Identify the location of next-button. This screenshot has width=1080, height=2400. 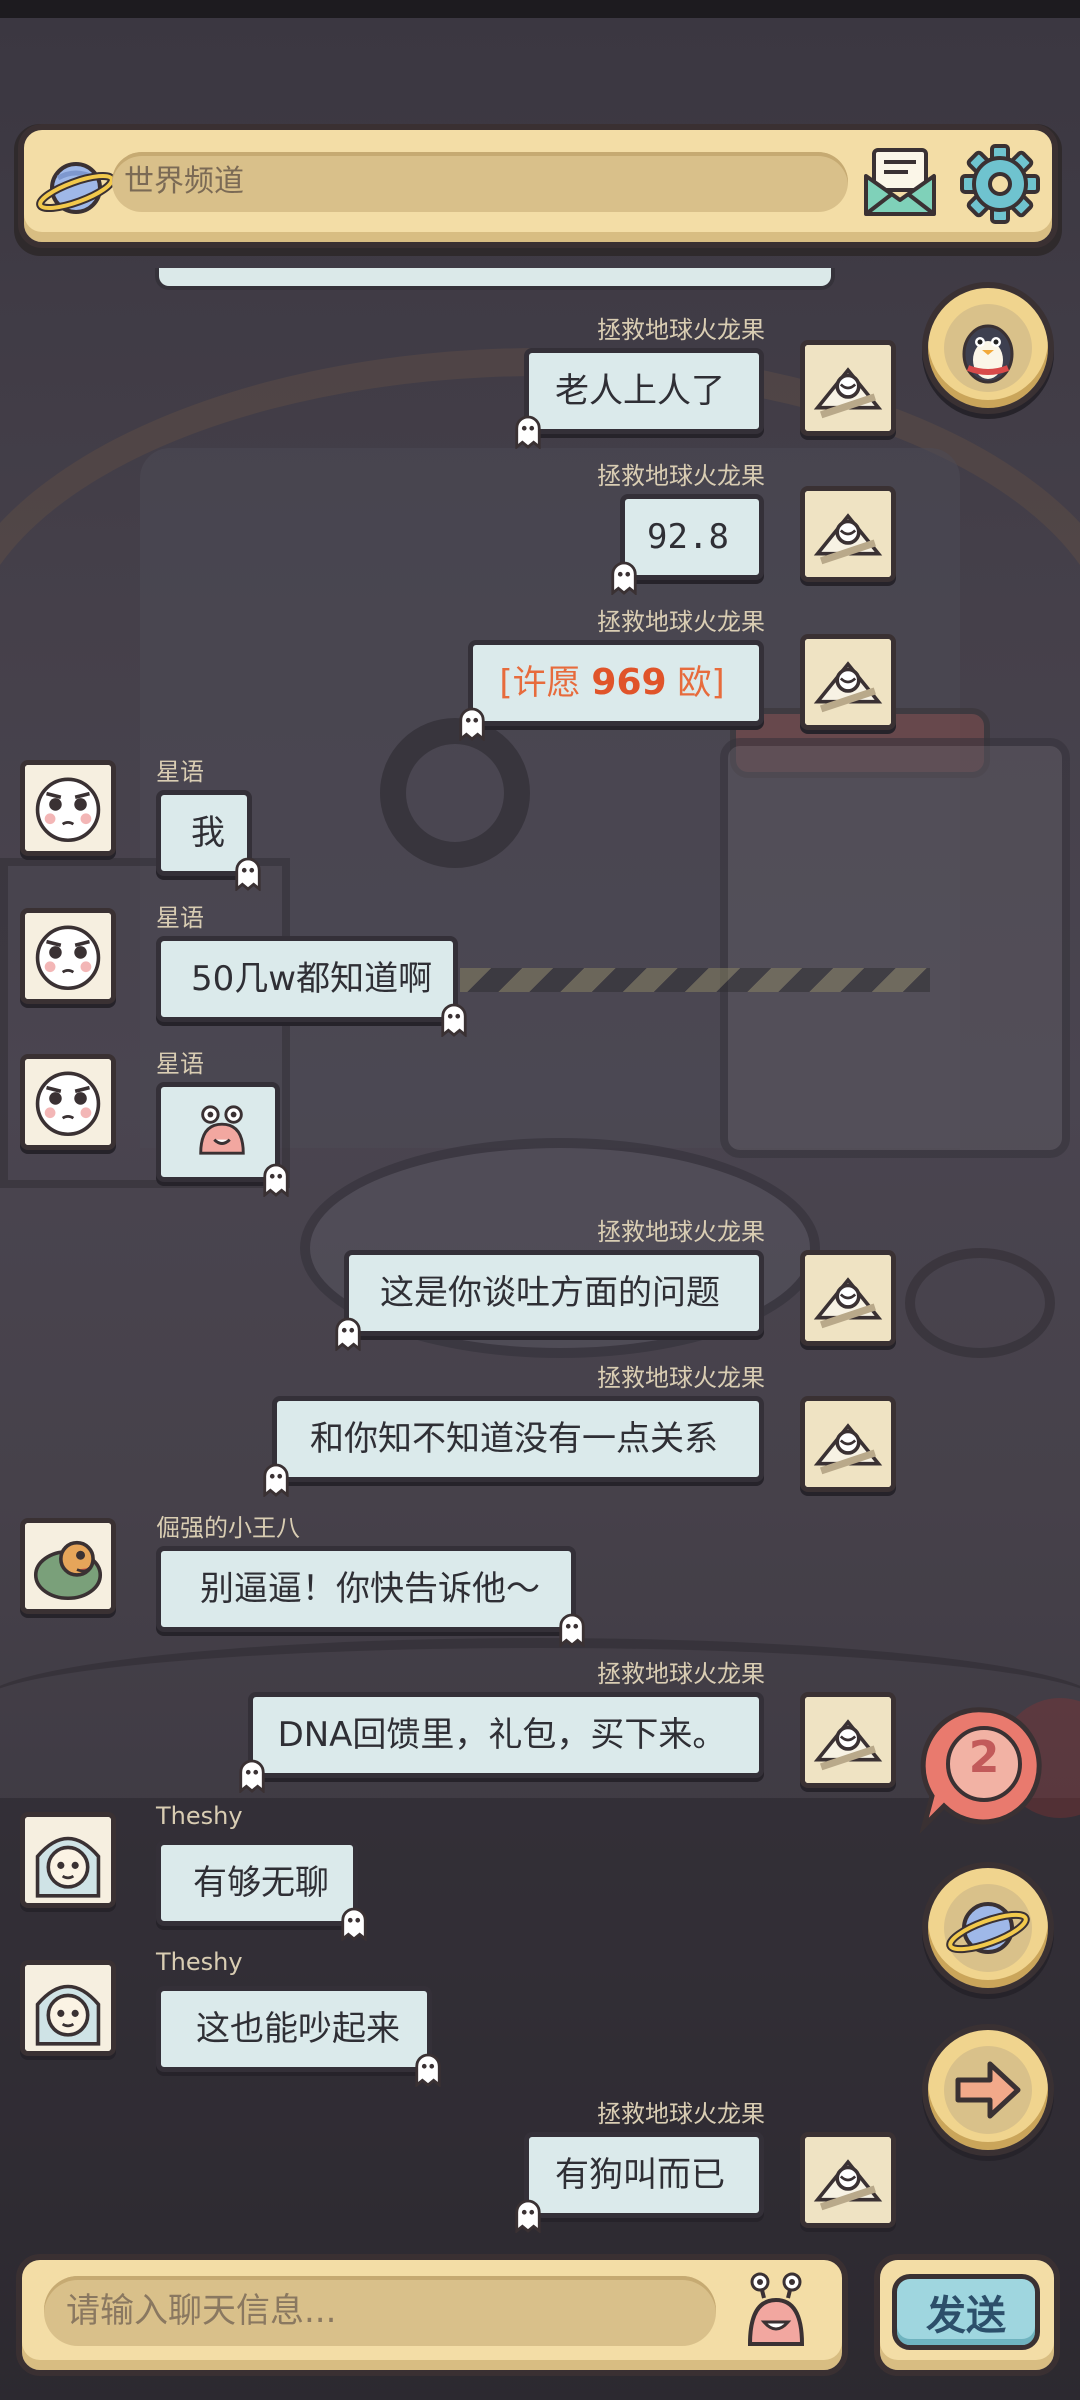
(988, 2090).